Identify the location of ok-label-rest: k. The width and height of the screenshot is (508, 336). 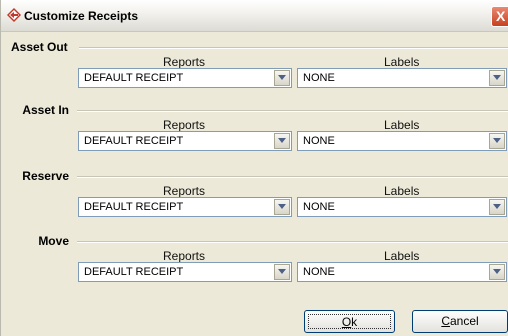
(354, 322).